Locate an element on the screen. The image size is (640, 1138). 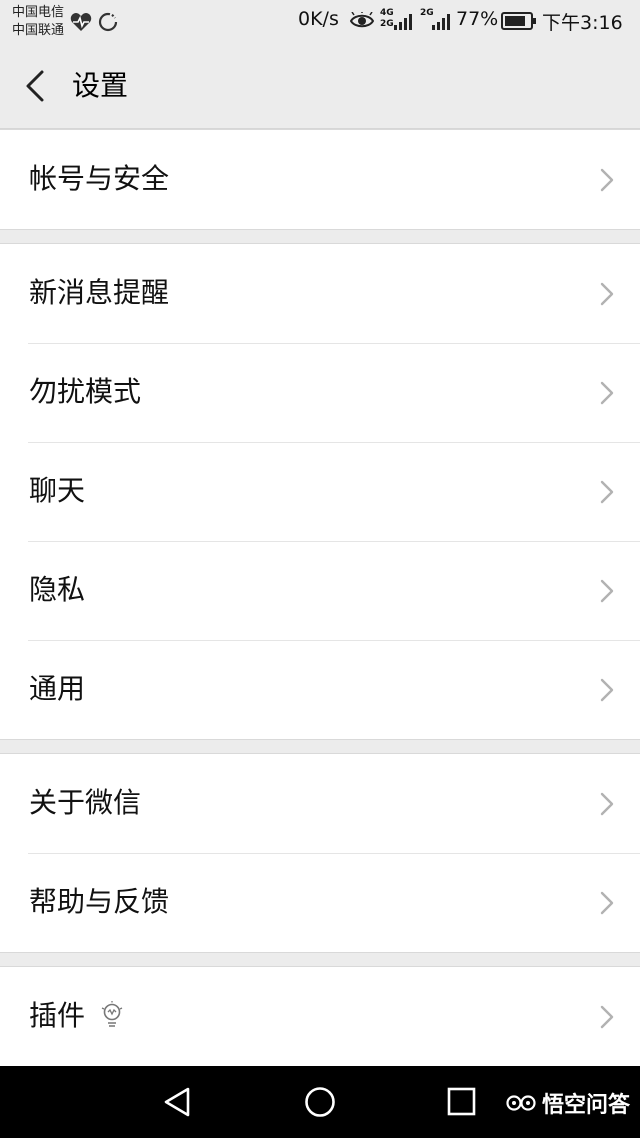
navigation-bar: 悟空问答 is located at coordinates (320, 1102).